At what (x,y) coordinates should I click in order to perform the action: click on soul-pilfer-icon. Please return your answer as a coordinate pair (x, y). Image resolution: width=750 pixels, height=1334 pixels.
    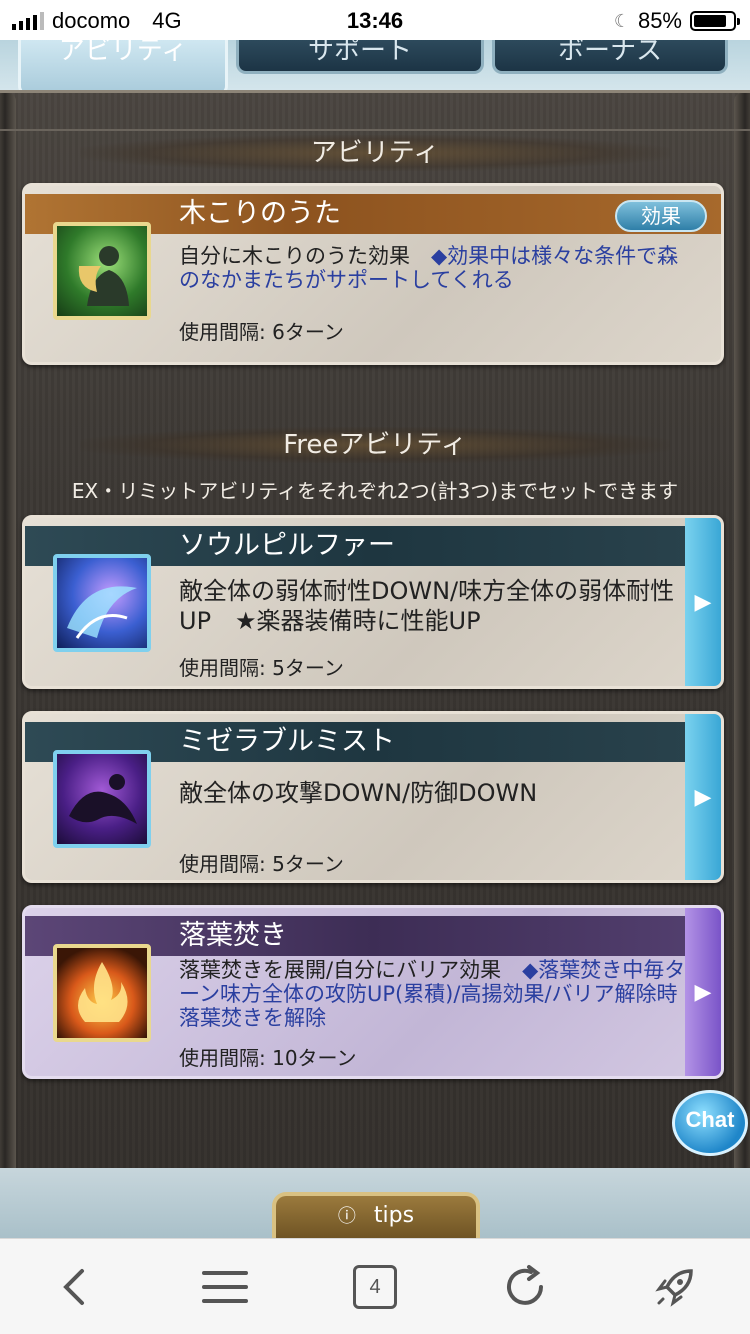
    Looking at the image, I should click on (102, 603).